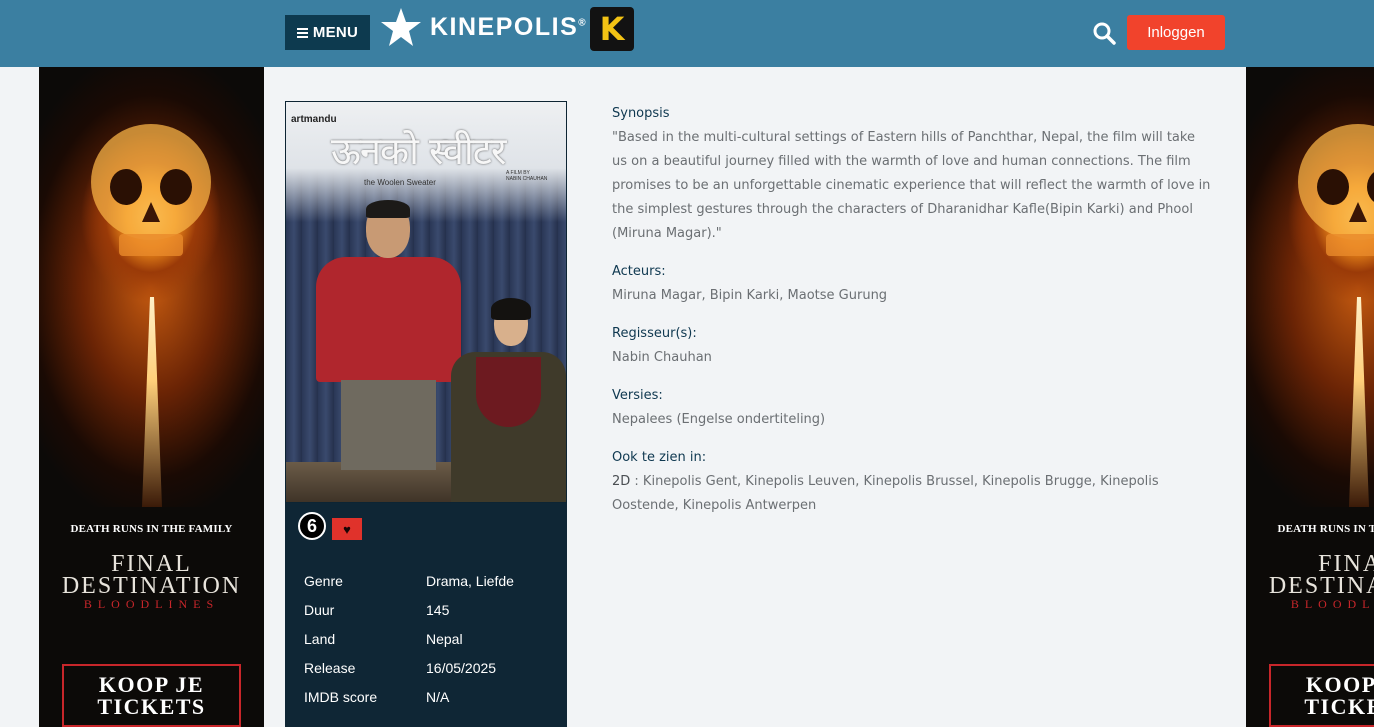 The width and height of the screenshot is (1374, 727). What do you see at coordinates (1104, 33) in the screenshot?
I see `search-icon` at bounding box center [1104, 33].